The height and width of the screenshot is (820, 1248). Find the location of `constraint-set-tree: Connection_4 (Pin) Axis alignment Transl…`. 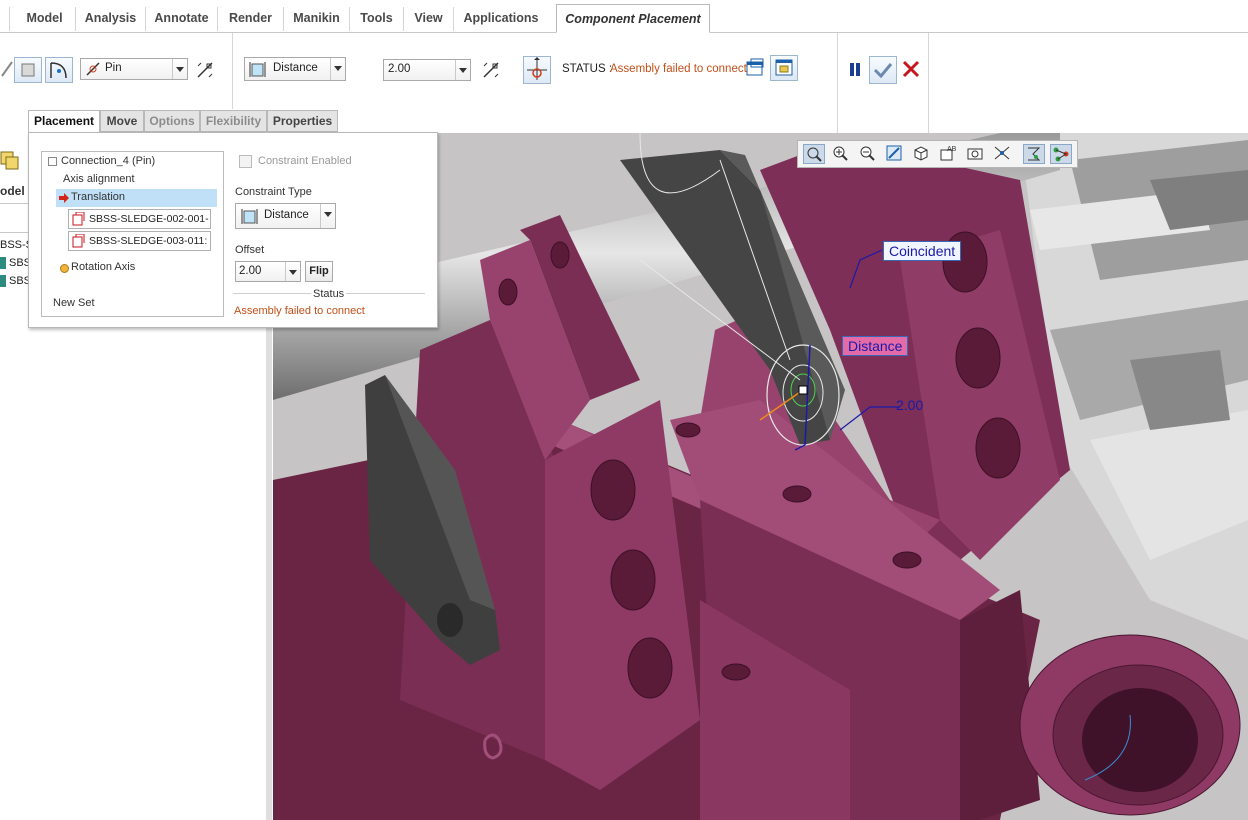

constraint-set-tree: Connection_4 (Pin) Axis alignment Transl… is located at coordinates (132, 234).